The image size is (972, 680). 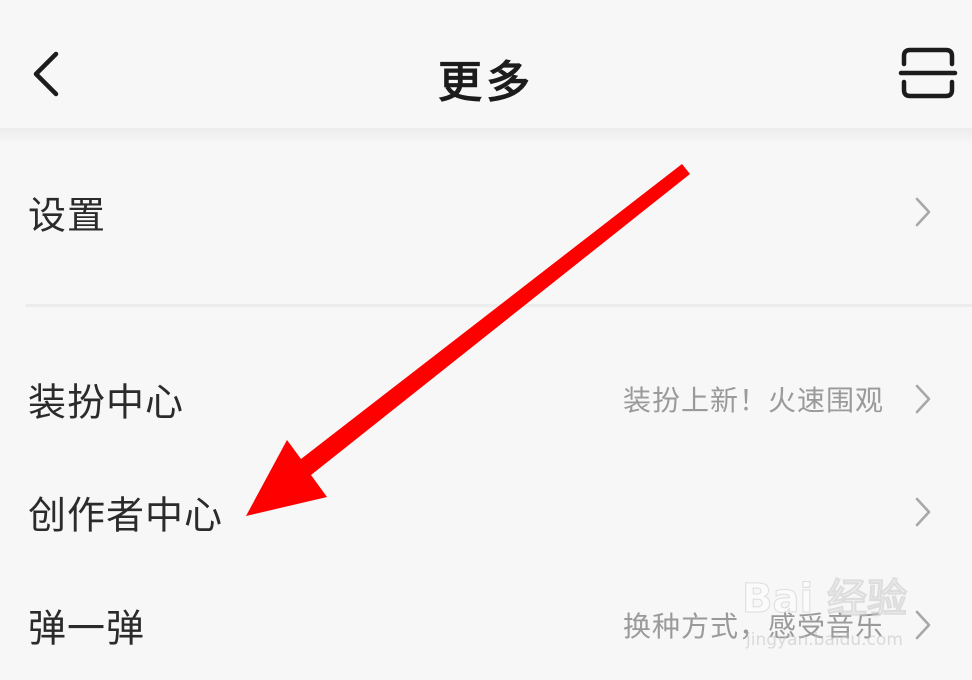 I want to click on scan-icon, so click(x=928, y=73).